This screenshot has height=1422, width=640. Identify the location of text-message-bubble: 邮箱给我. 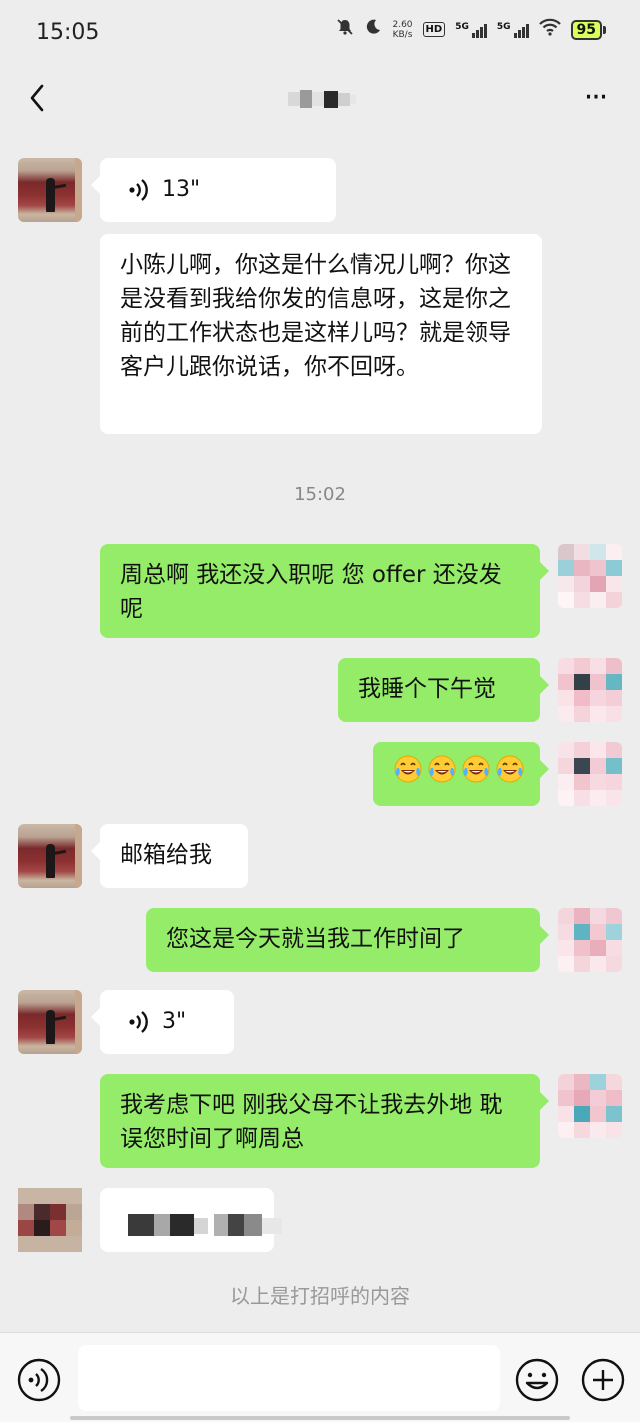
(169, 856).